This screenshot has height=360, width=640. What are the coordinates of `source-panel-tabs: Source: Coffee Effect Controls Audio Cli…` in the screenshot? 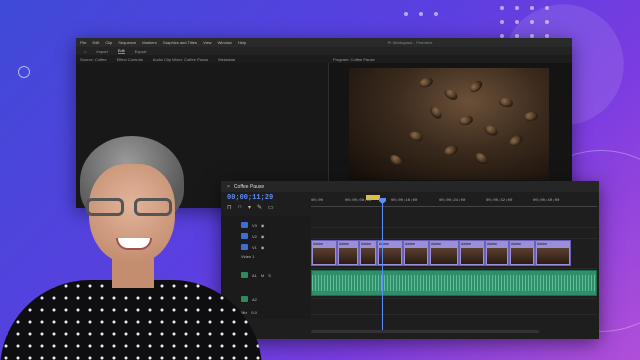 It's located at (157, 59).